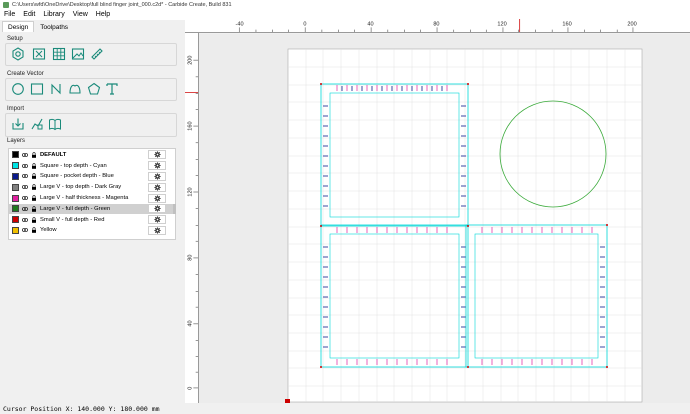  I want to click on menu-edit: Edit, so click(29, 14).